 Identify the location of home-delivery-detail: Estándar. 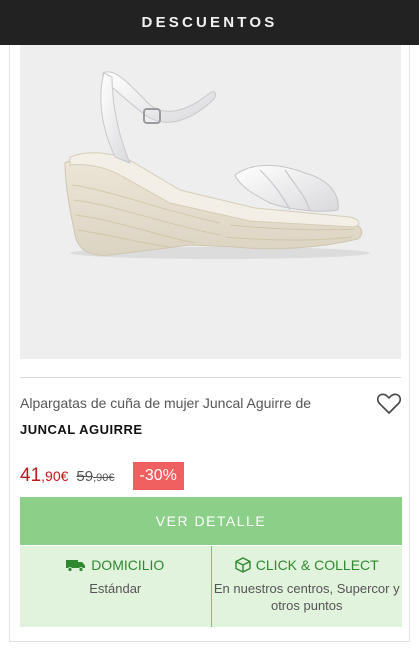
(115, 588).